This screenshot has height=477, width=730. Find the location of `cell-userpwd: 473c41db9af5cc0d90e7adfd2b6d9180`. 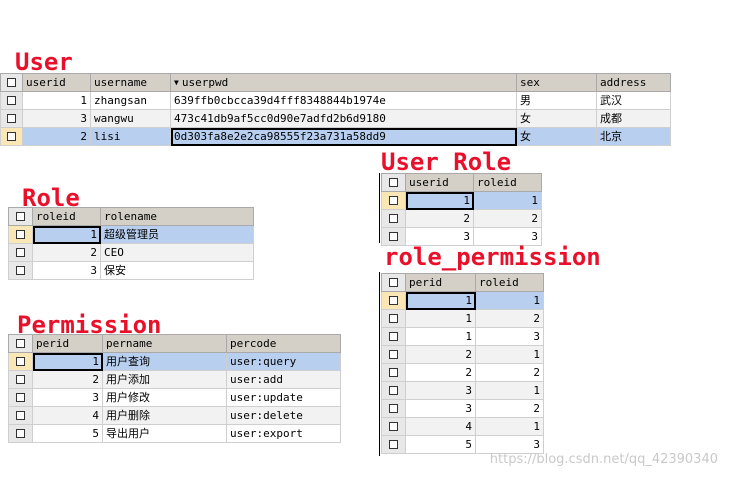

cell-userpwd: 473c41db9af5cc0d90e7adfd2b6d9180 is located at coordinates (343, 118).